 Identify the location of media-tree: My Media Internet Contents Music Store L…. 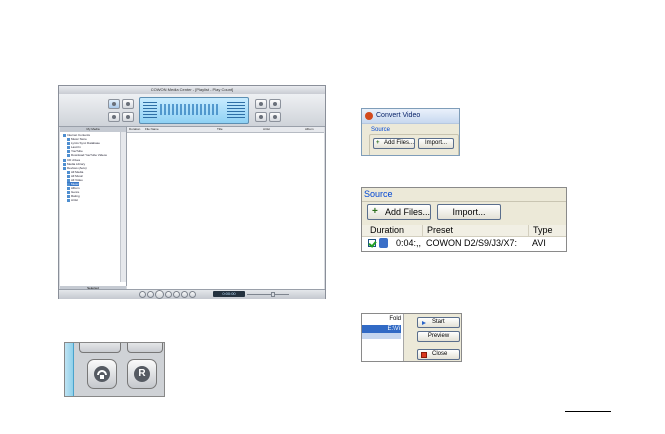
(93, 206).